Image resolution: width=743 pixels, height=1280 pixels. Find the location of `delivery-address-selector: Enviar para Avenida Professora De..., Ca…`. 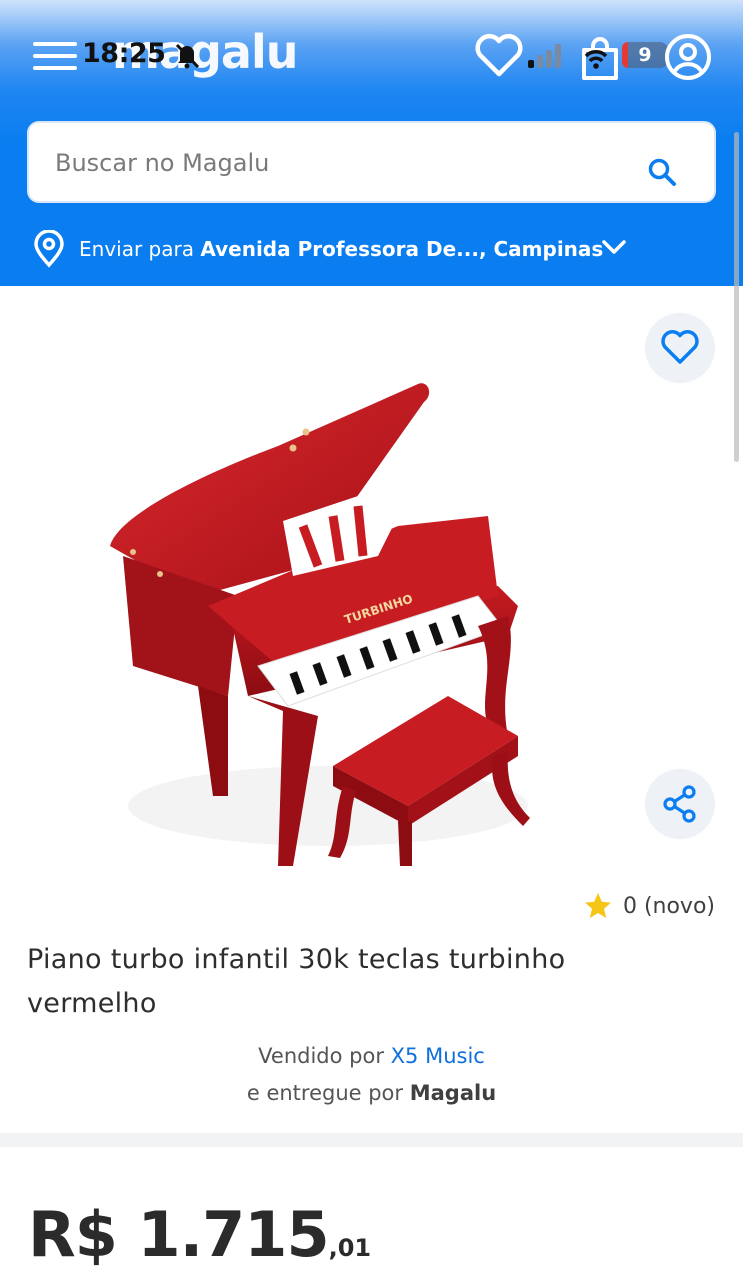

delivery-address-selector: Enviar para Avenida Professora De..., Ca… is located at coordinates (372, 249).